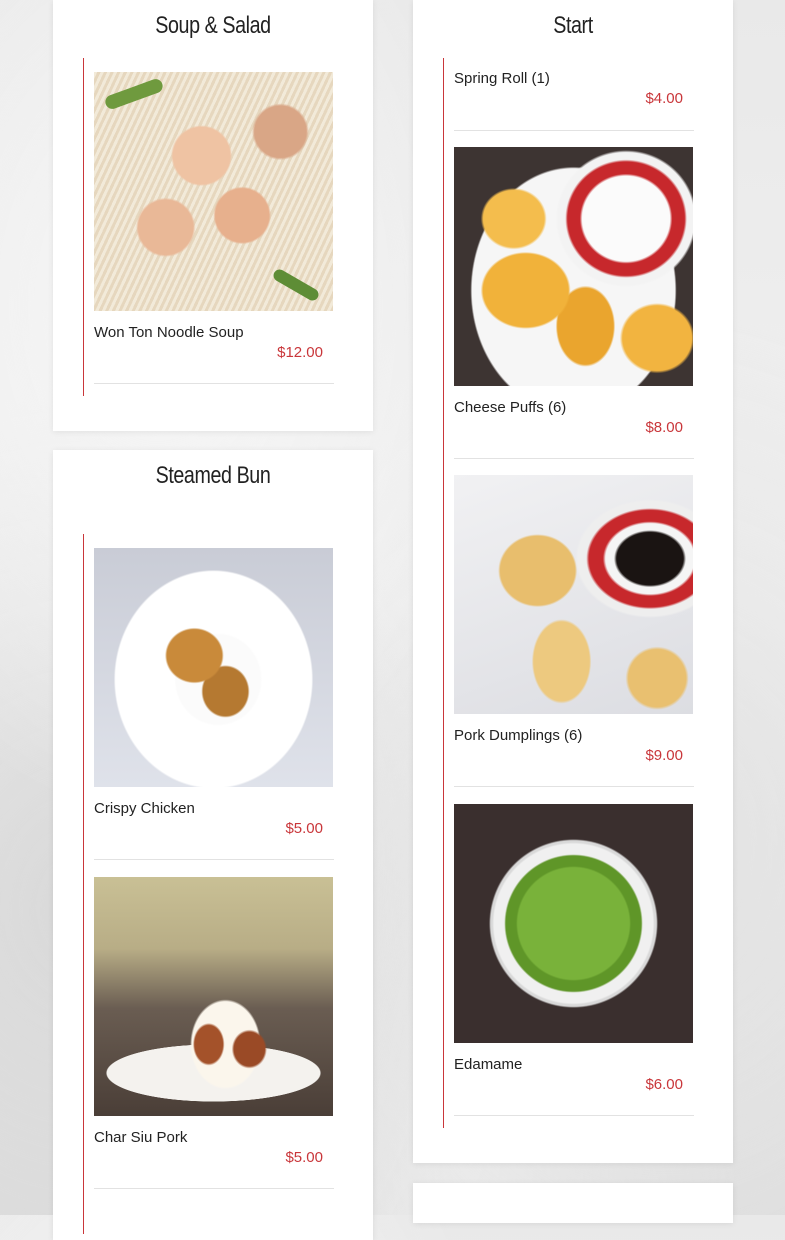  I want to click on crispy-chicken-bun-photo, so click(213, 667).